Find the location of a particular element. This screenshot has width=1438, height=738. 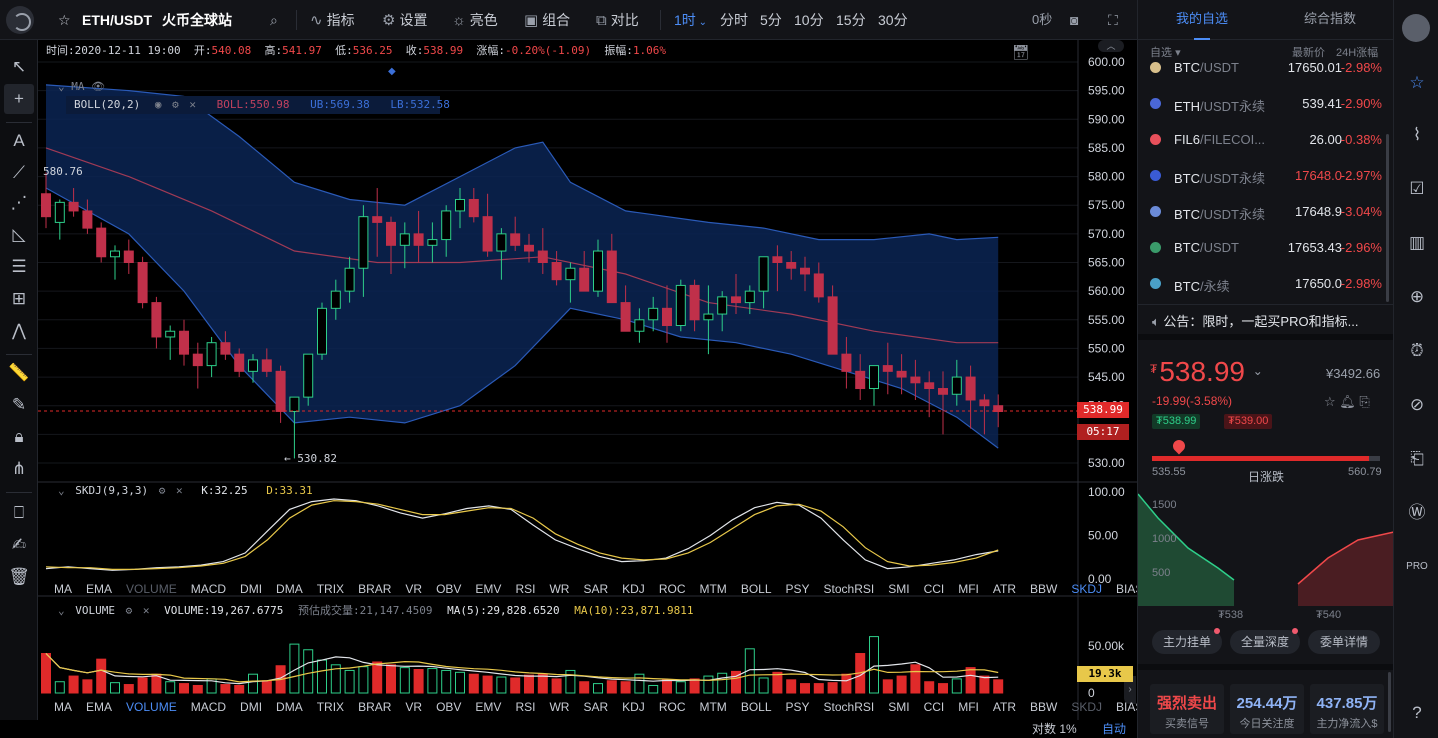

ma-legend: ⌄ MA 👁︎ is located at coordinates (81, 86).